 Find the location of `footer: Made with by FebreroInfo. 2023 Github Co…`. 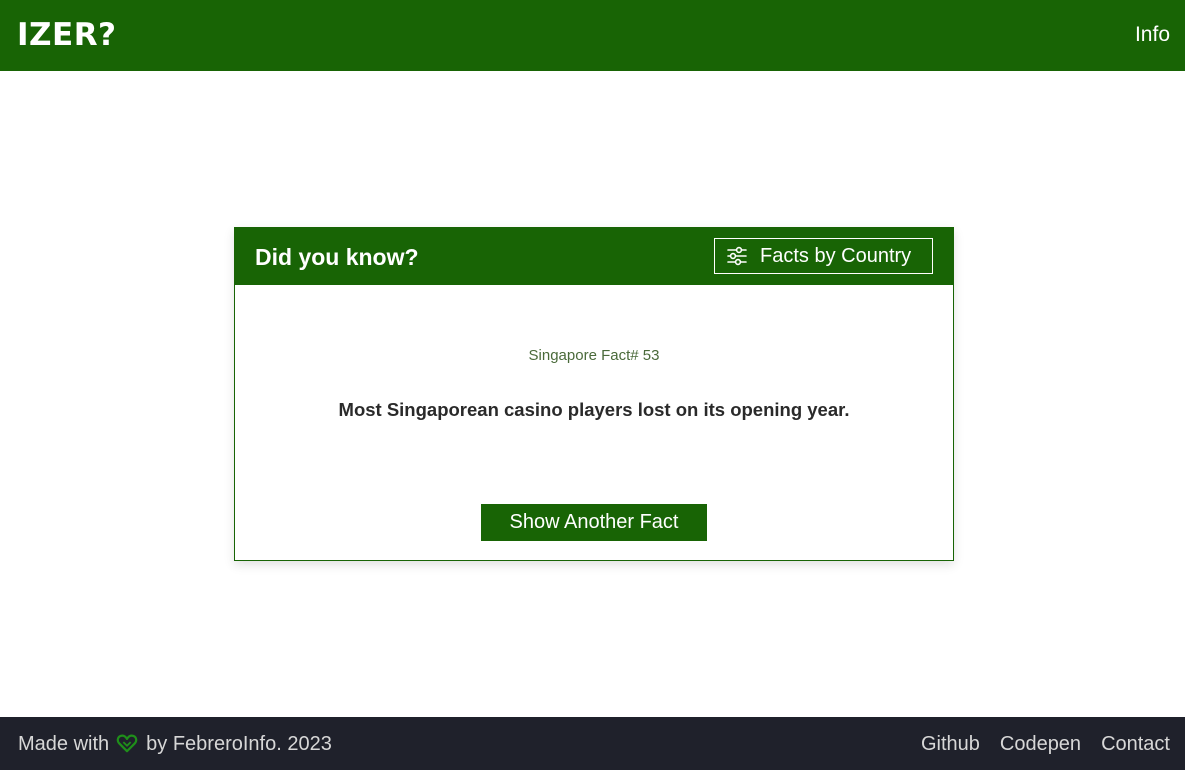

footer: Made with by FebreroInfo. 2023 Github Co… is located at coordinates (592, 743).